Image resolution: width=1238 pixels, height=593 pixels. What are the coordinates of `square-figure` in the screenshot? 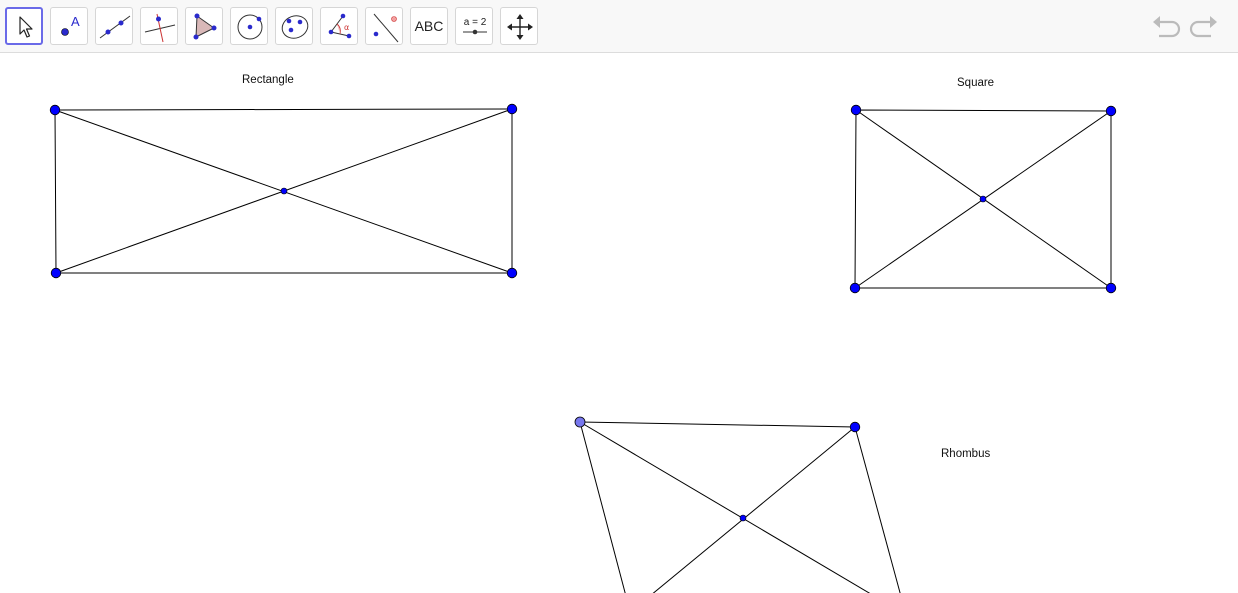 It's located at (983, 199).